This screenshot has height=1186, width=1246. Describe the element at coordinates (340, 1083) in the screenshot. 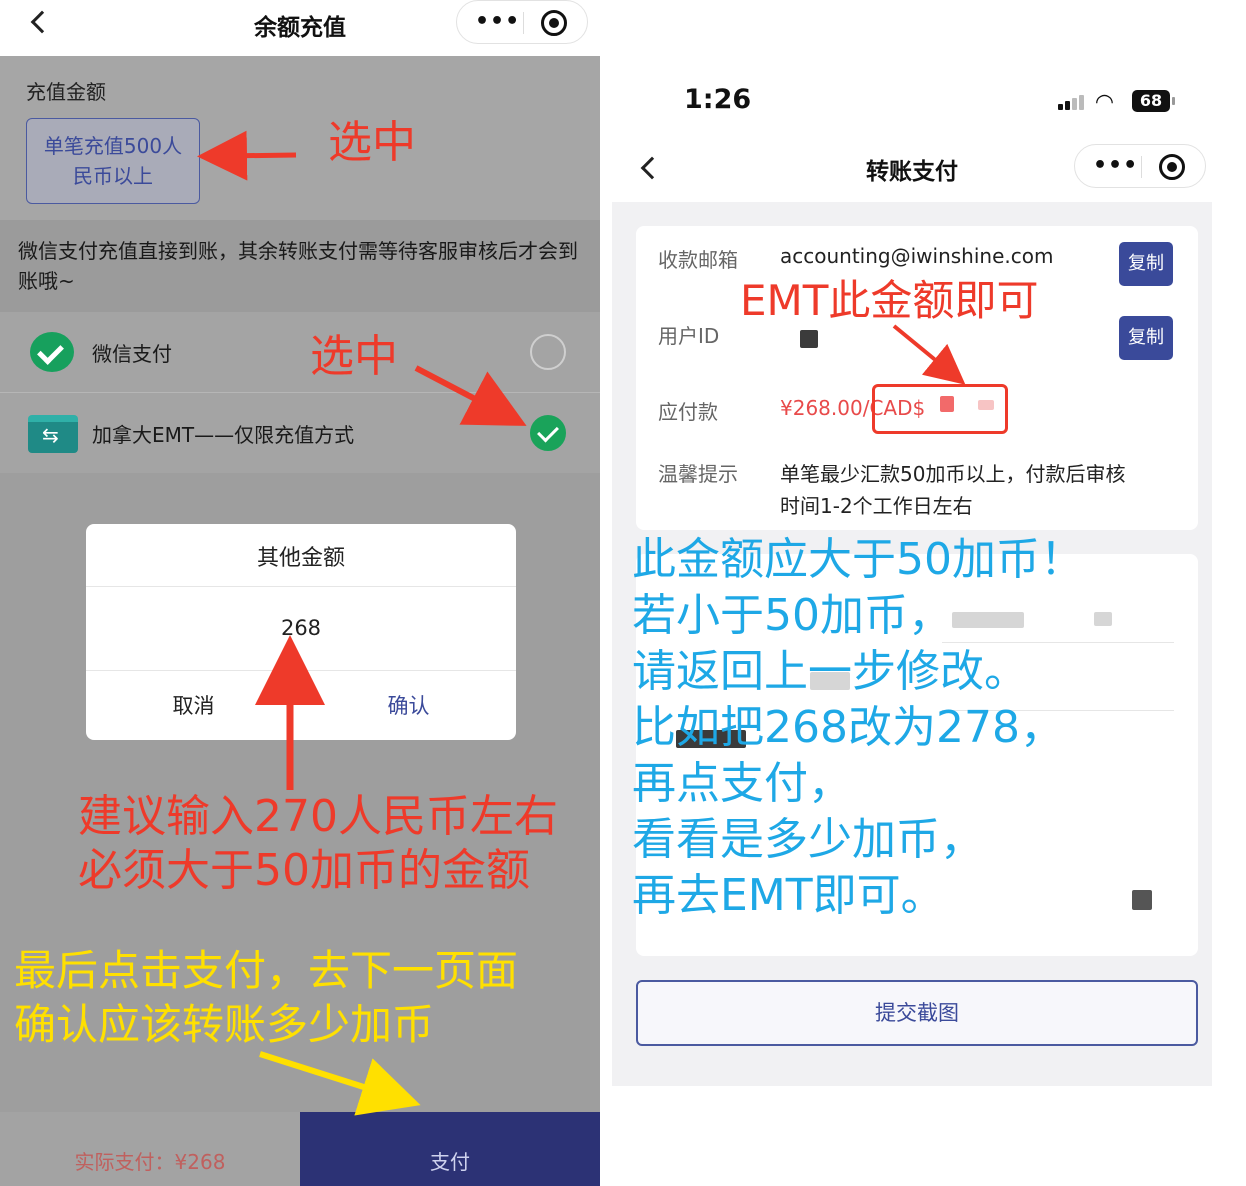

I see `arrow-to-pay-button` at that location.